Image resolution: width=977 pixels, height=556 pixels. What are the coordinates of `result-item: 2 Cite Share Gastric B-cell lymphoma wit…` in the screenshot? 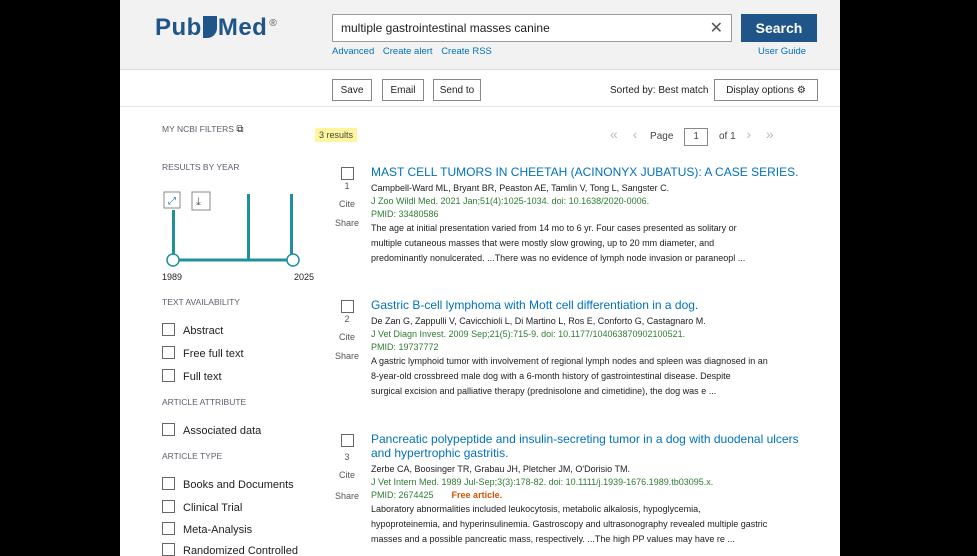 It's located at (574, 358).